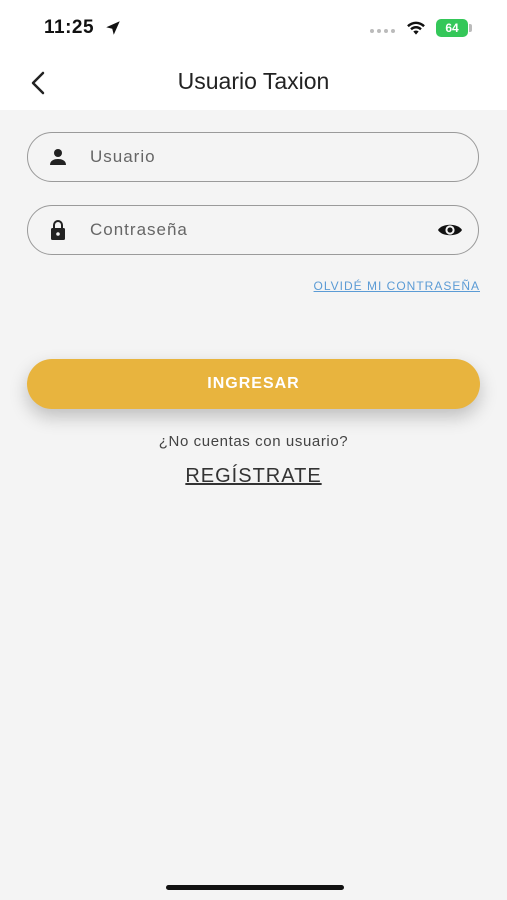  What do you see at coordinates (69, 27) in the screenshot?
I see `status-time: 11:25` at bounding box center [69, 27].